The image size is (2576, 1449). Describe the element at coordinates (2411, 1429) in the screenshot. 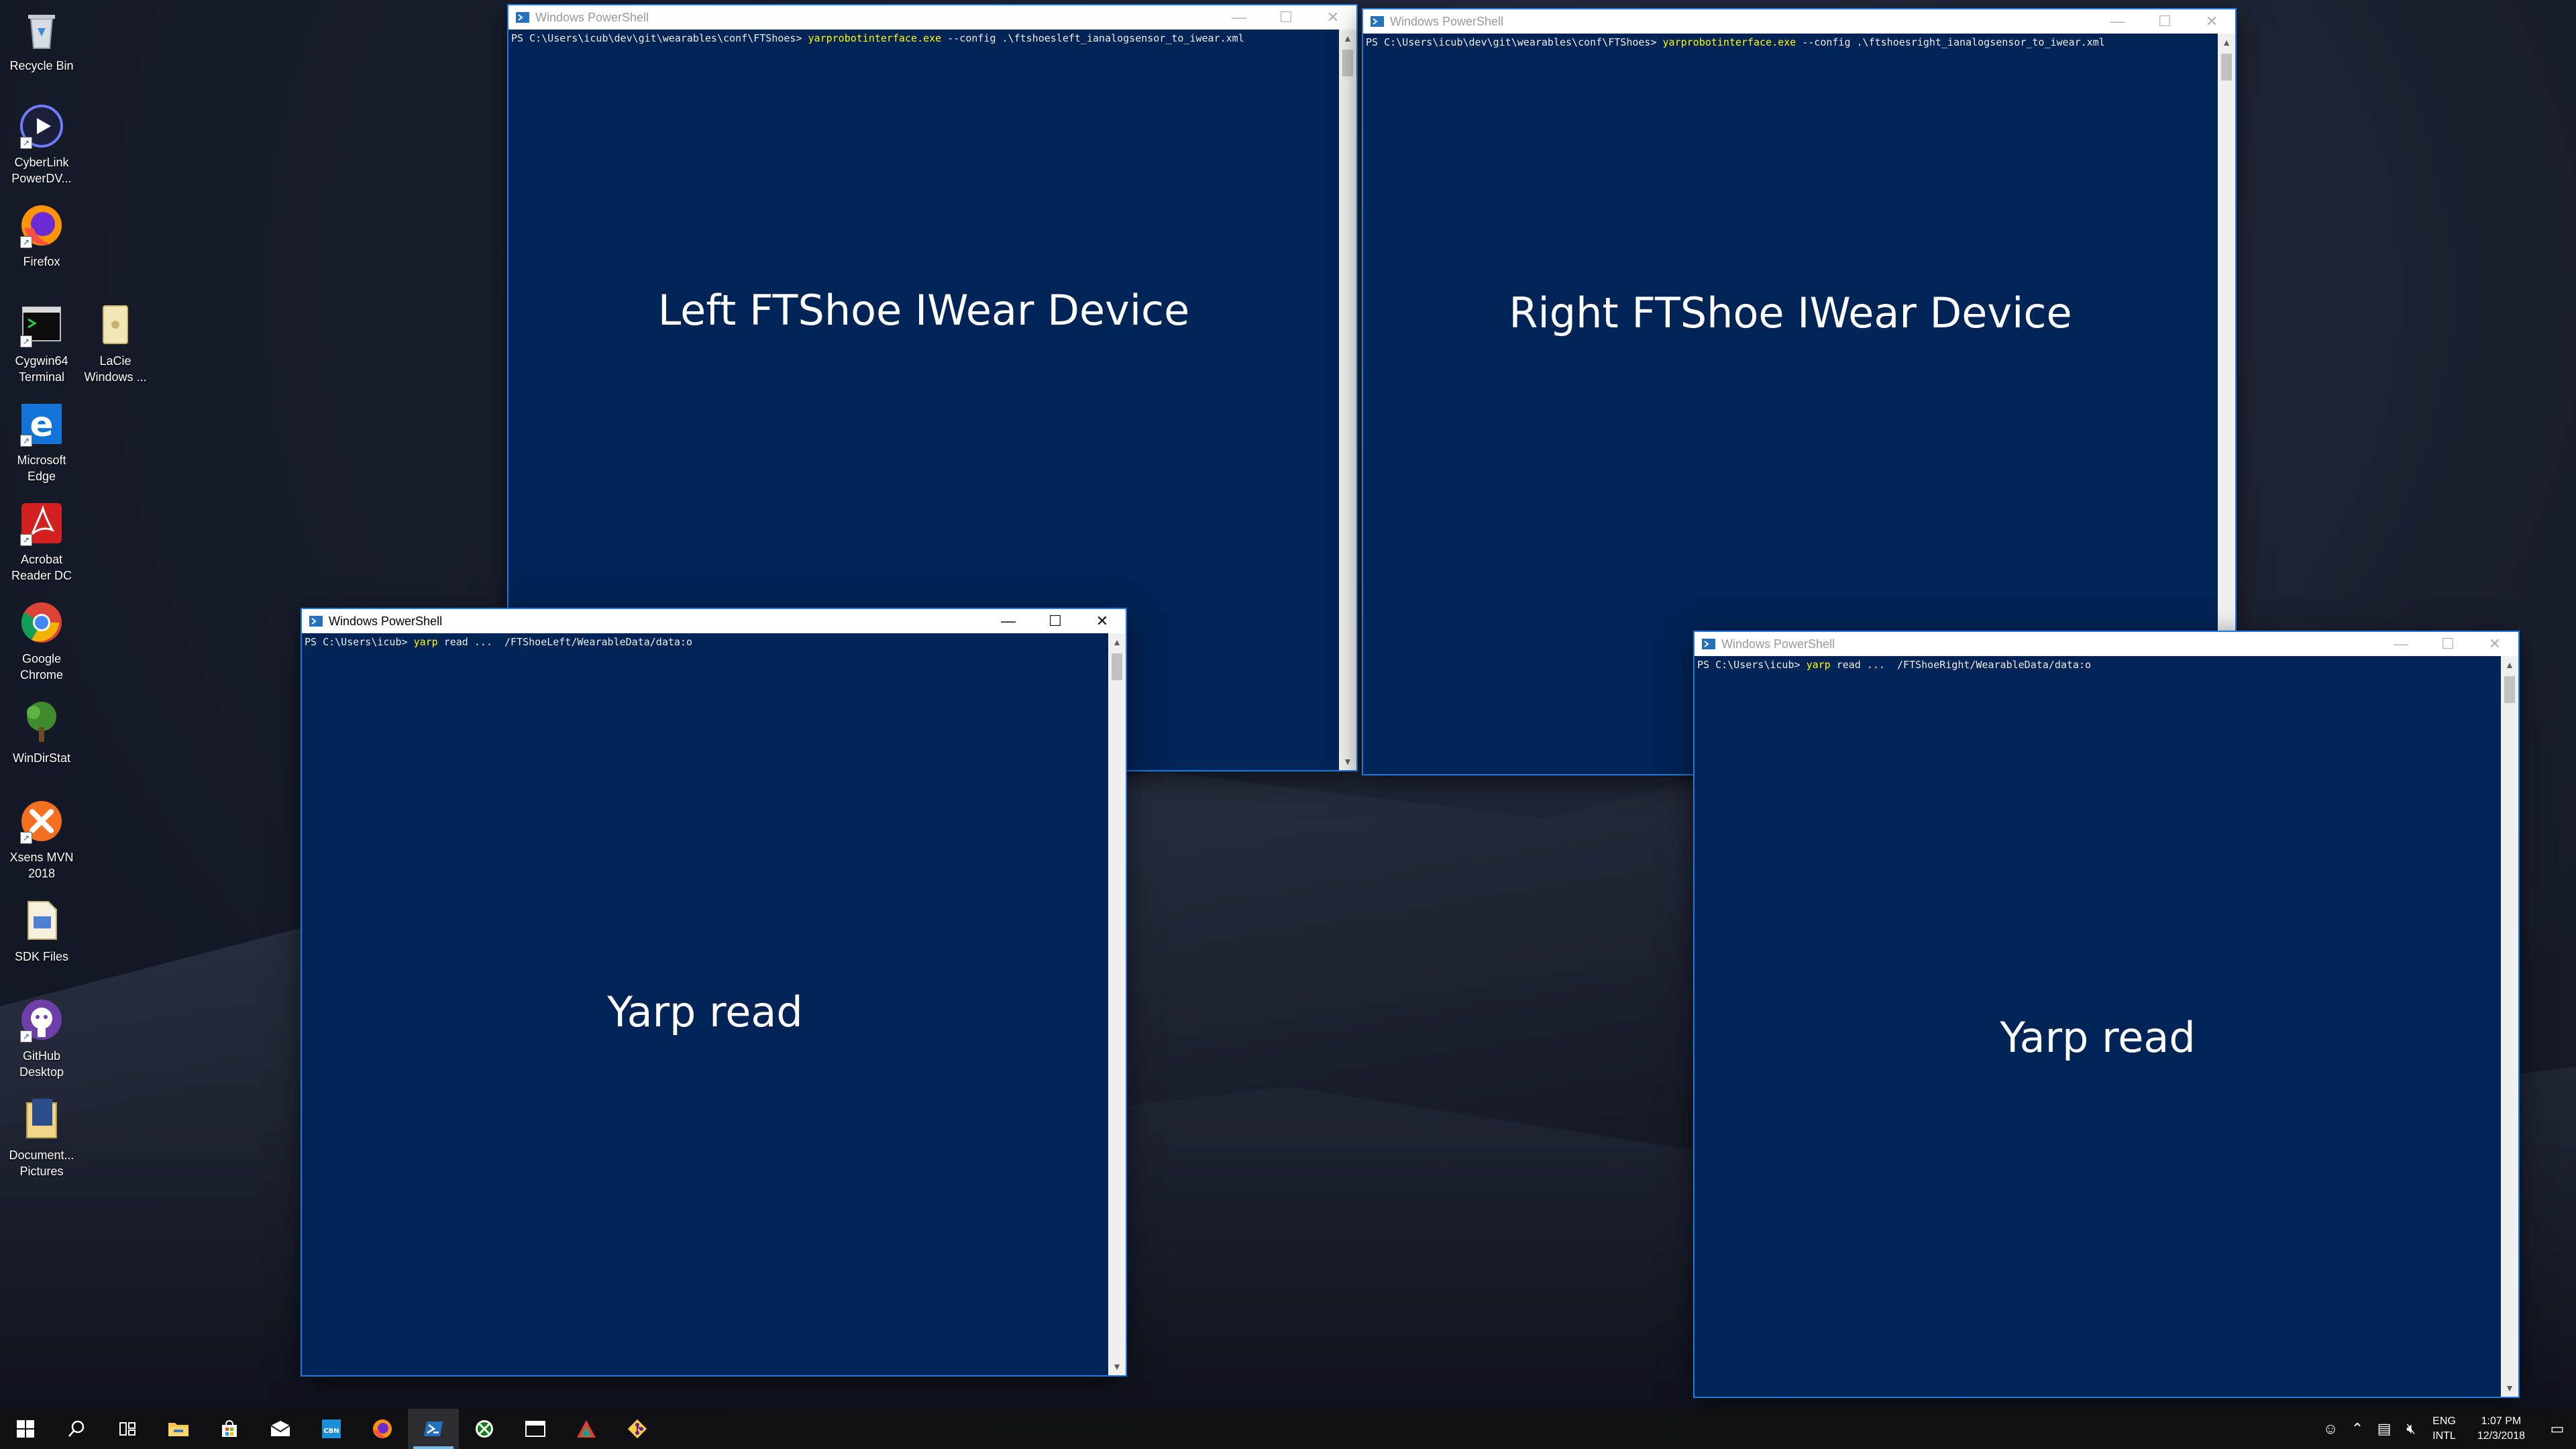

I see `volume-muted-icon: 🔇︎` at that location.